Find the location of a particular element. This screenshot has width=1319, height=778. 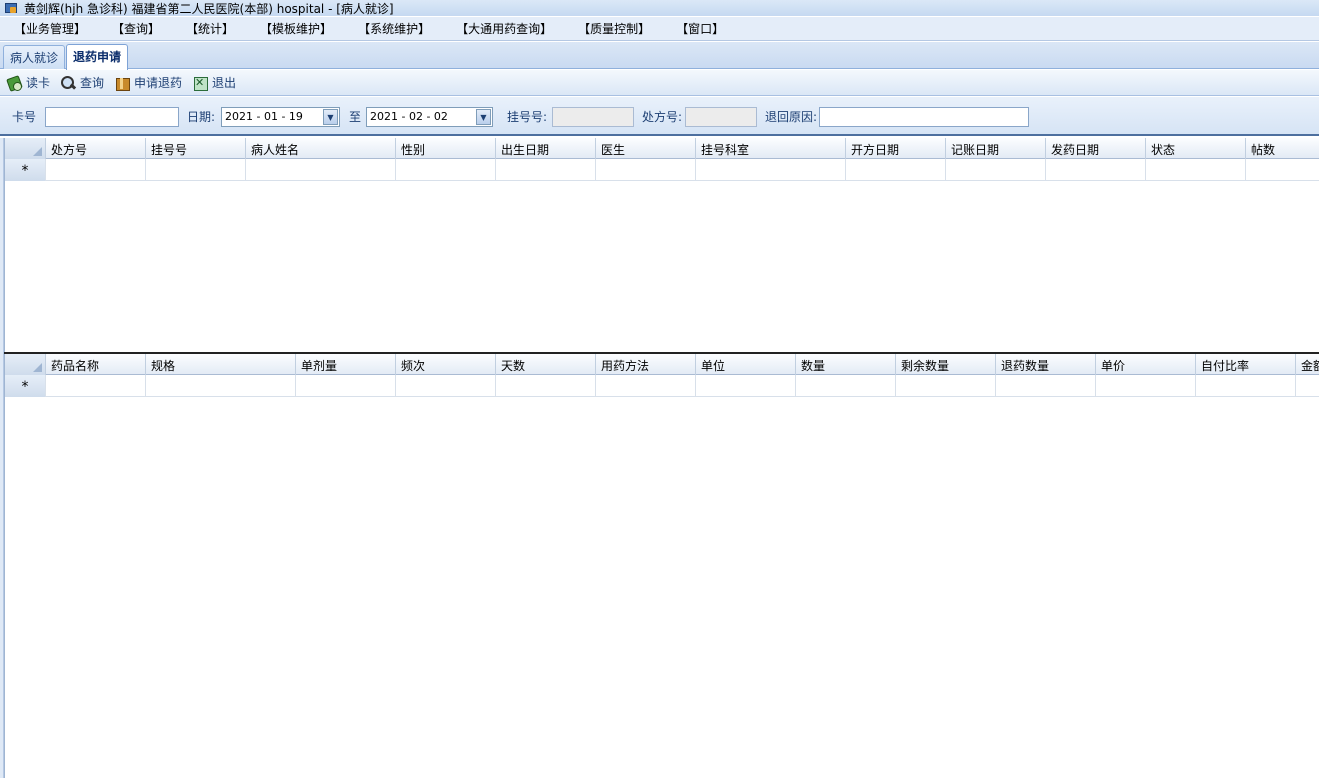

tab-refund-request: 退药申请 is located at coordinates (97, 57).